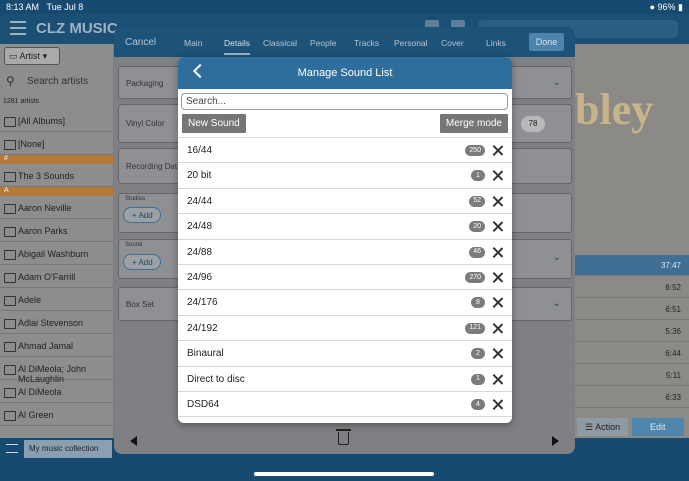 The height and width of the screenshot is (481, 689). What do you see at coordinates (56, 391) in the screenshot?
I see `artist-list-item: Al DiMeola` at bounding box center [56, 391].